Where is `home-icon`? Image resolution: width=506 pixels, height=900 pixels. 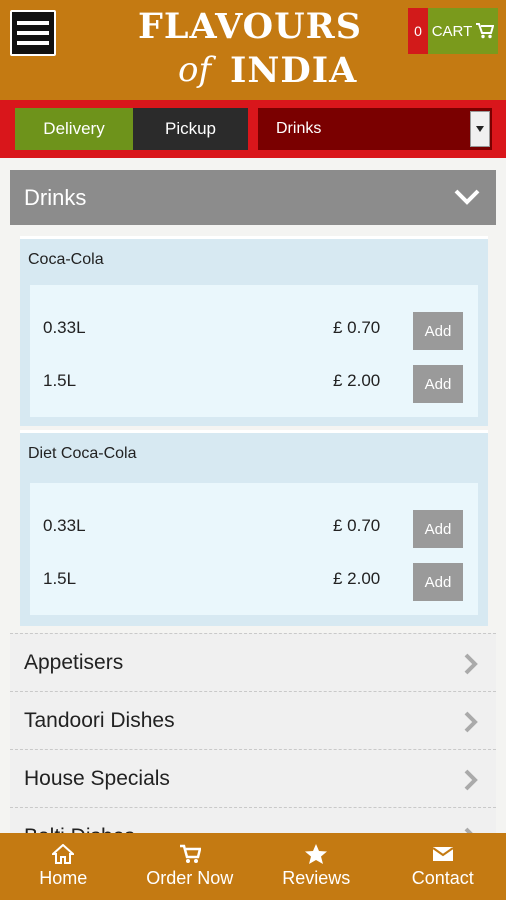 home-icon is located at coordinates (63, 854).